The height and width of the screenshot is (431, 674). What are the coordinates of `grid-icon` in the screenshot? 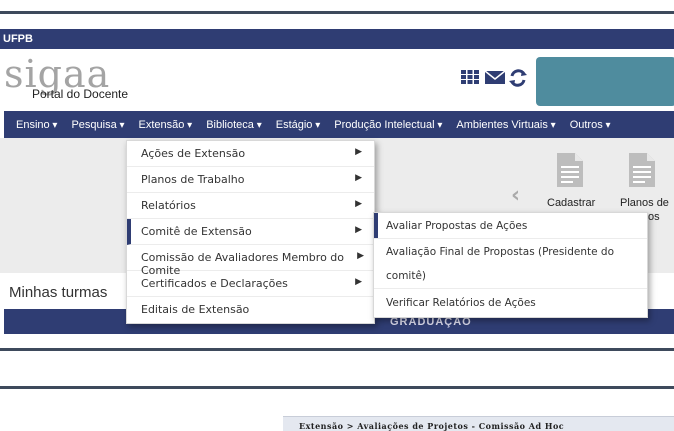 It's located at (470, 77).